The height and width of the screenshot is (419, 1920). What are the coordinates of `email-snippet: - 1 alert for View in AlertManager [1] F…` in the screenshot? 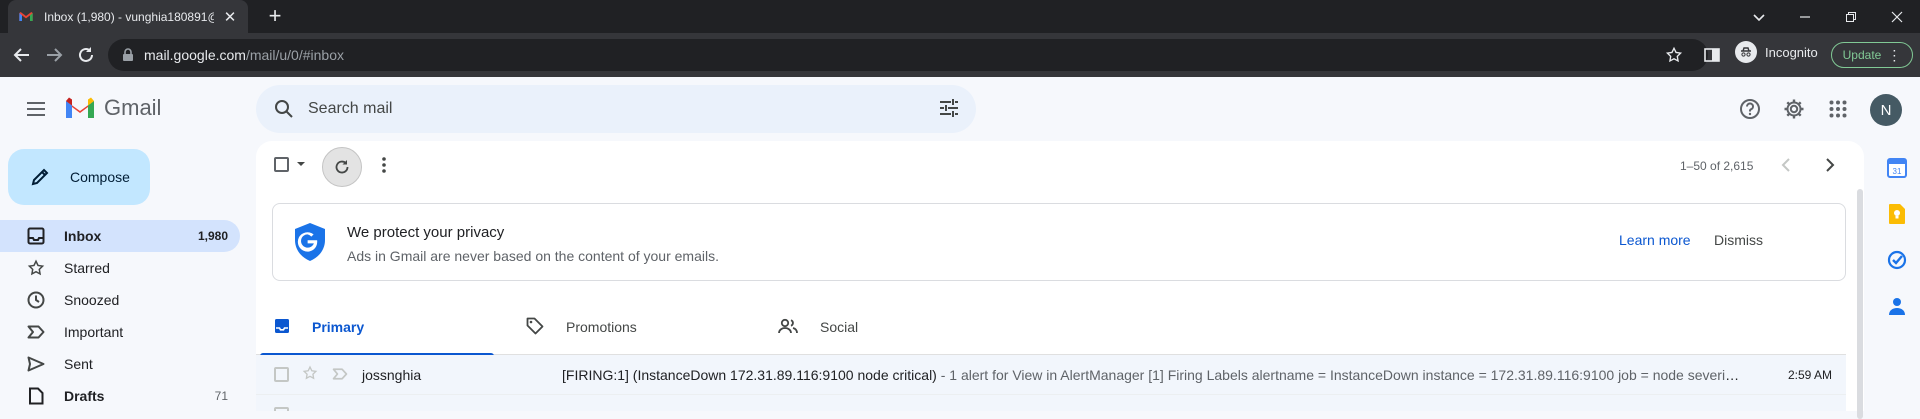 It's located at (1339, 374).